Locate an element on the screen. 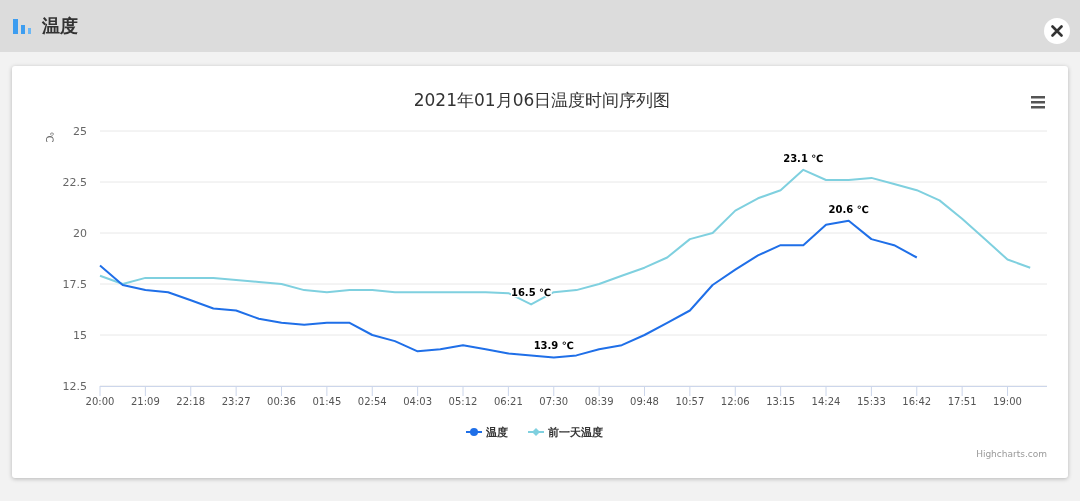 The image size is (1080, 501). axis-label: 10:57 is located at coordinates (690, 401).